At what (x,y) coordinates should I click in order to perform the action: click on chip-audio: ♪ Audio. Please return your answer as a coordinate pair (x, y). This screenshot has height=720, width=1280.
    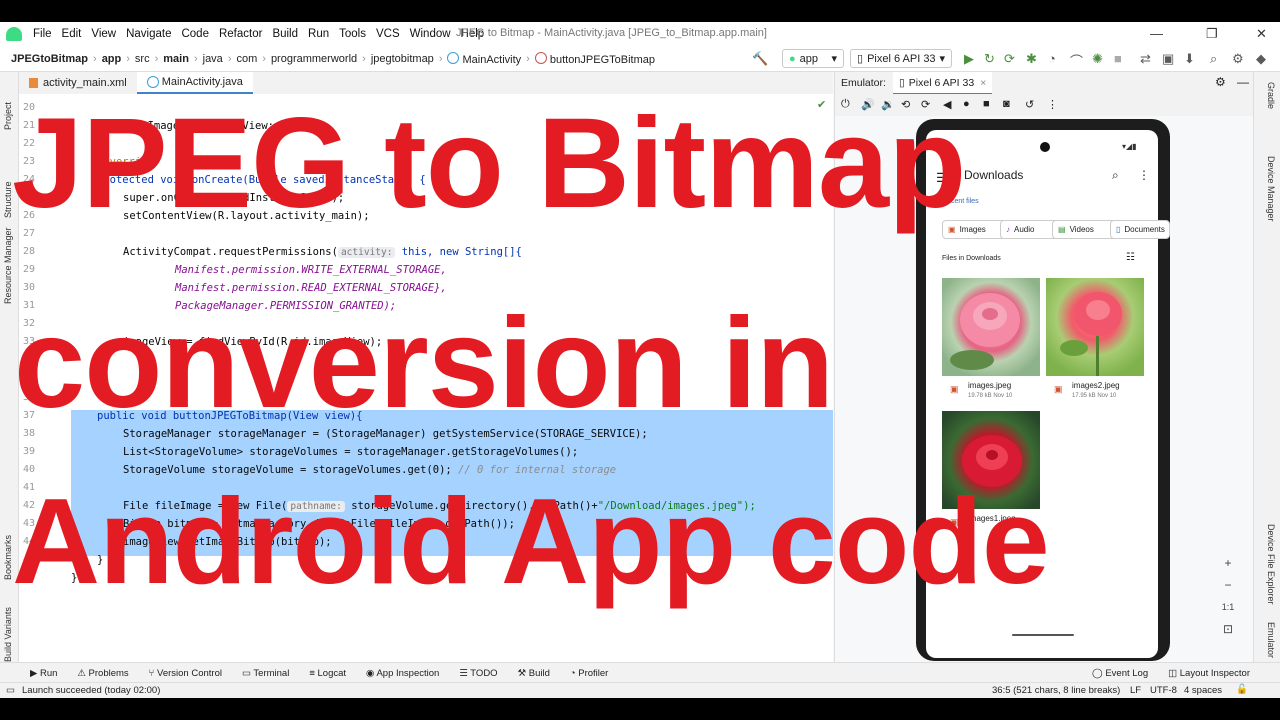
    Looking at the image, I should click on (1029, 229).